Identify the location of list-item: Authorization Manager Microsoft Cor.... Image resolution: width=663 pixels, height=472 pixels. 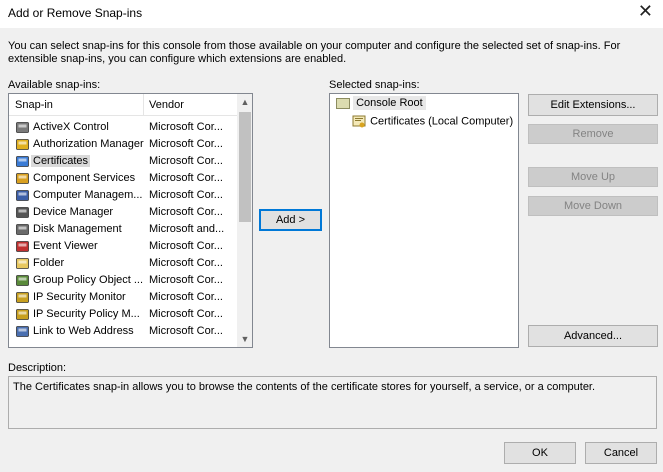
(123, 144).